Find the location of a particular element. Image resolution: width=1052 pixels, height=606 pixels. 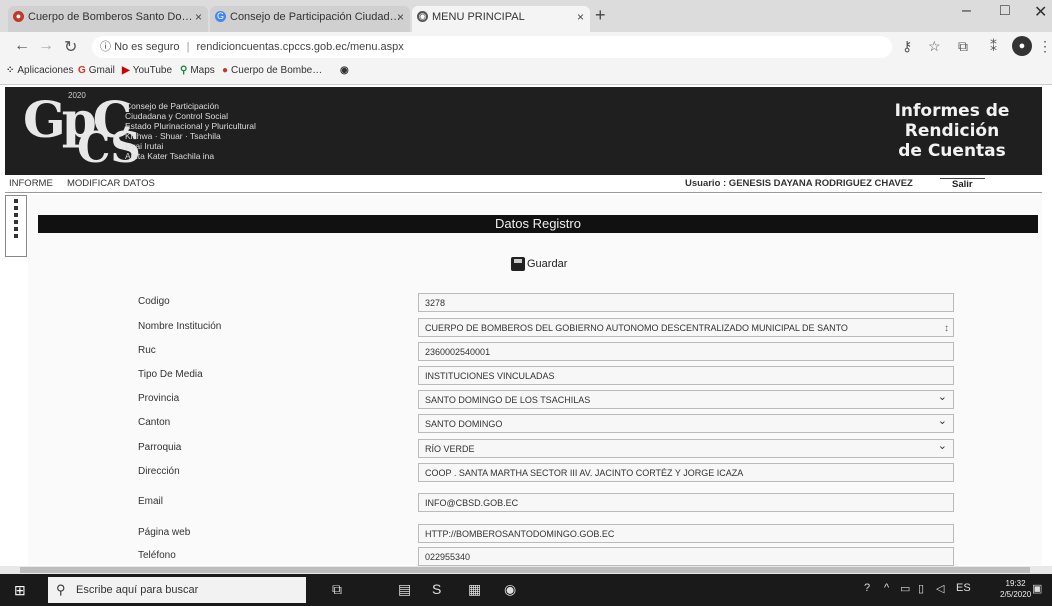

network-icon: ▭ is located at coordinates (905, 588).